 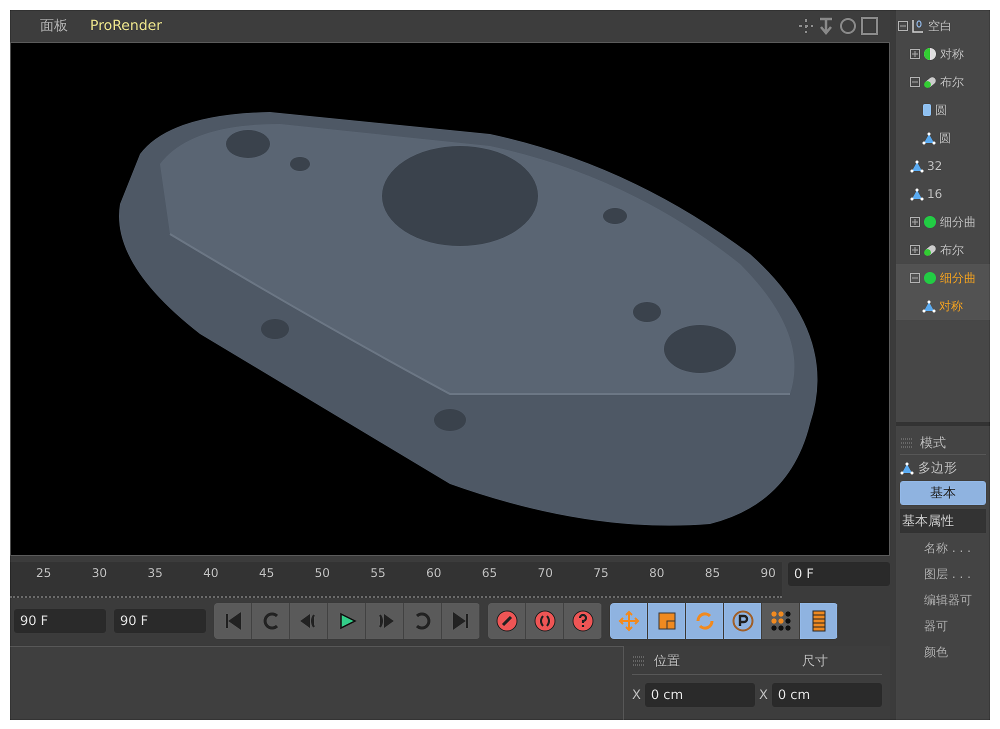 I want to click on frame-number: 25, so click(x=44, y=573).